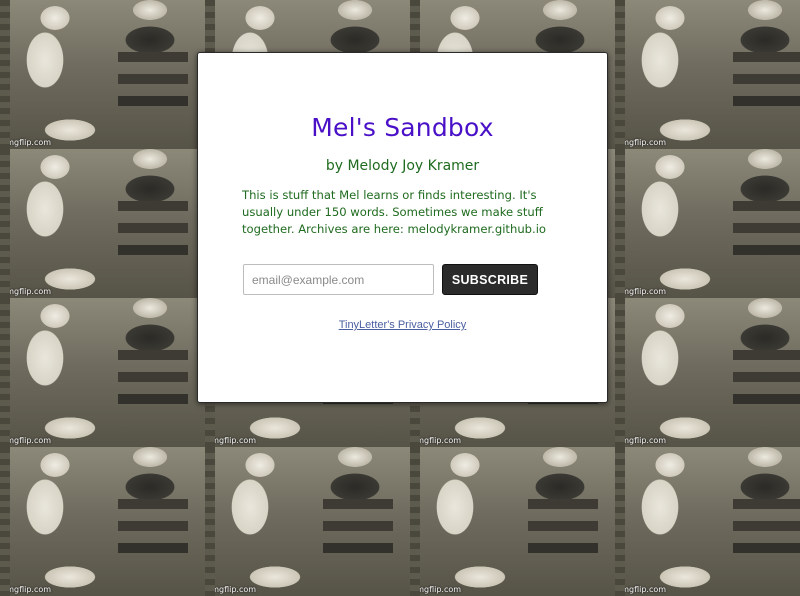 Image resolution: width=800 pixels, height=596 pixels. What do you see at coordinates (402, 325) in the screenshot?
I see `privacy-policy-link: TinyLetter's Privacy Policy` at bounding box center [402, 325].